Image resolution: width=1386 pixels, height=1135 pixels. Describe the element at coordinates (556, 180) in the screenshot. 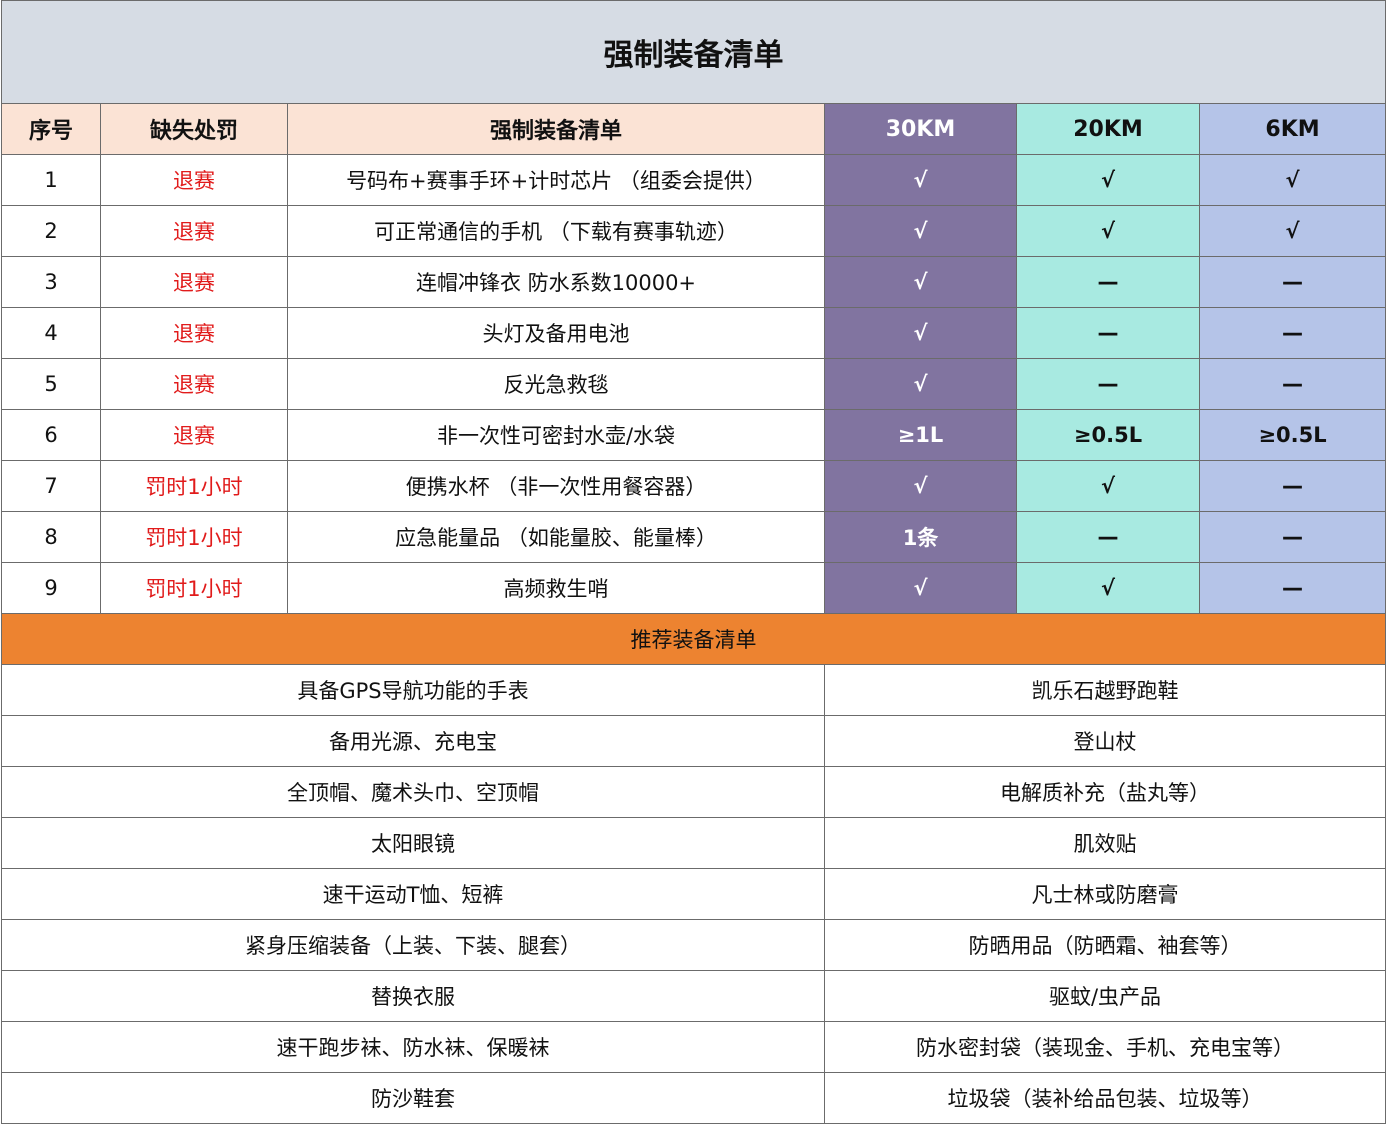

I see `mandatory-item: 号码布+赛事手环+计时芯片 （组委会提供）` at that location.